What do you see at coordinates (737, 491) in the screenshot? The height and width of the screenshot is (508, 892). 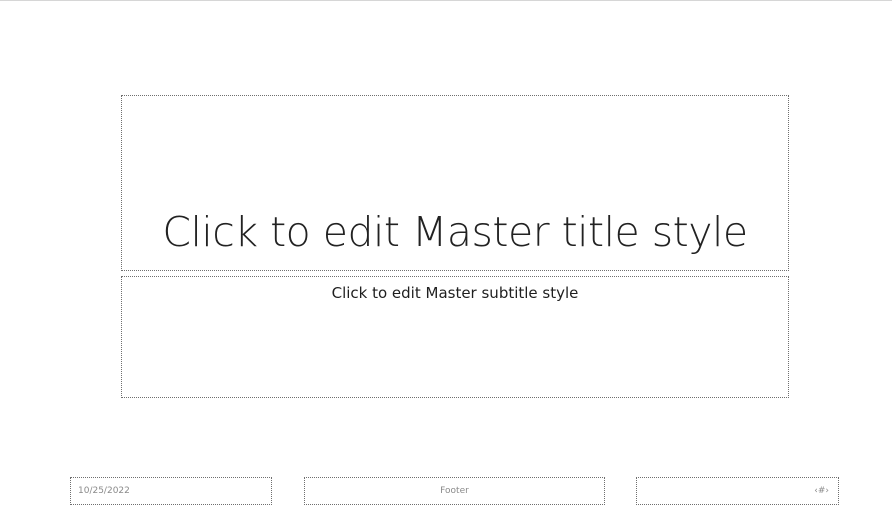 I see `slide-number-placeholder: ‹#›` at bounding box center [737, 491].